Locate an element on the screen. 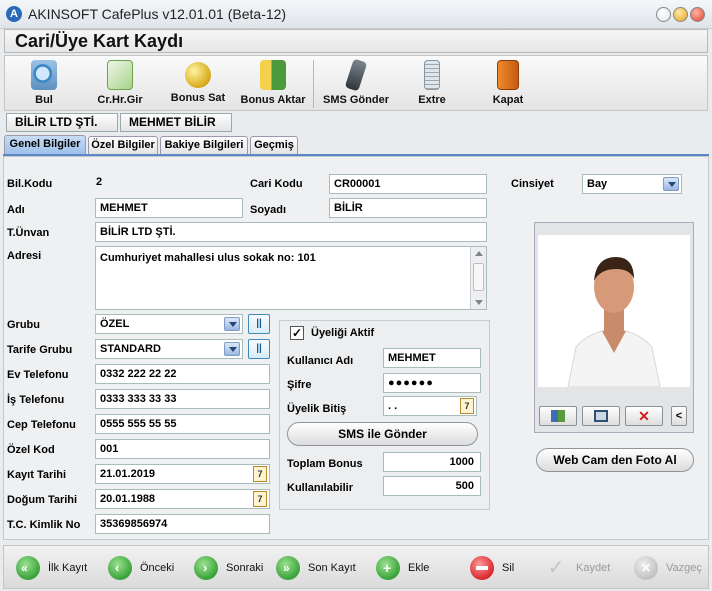 The width and height of the screenshot is (712, 591). first-record-button: « İlk Kayıt is located at coordinates (59, 568).